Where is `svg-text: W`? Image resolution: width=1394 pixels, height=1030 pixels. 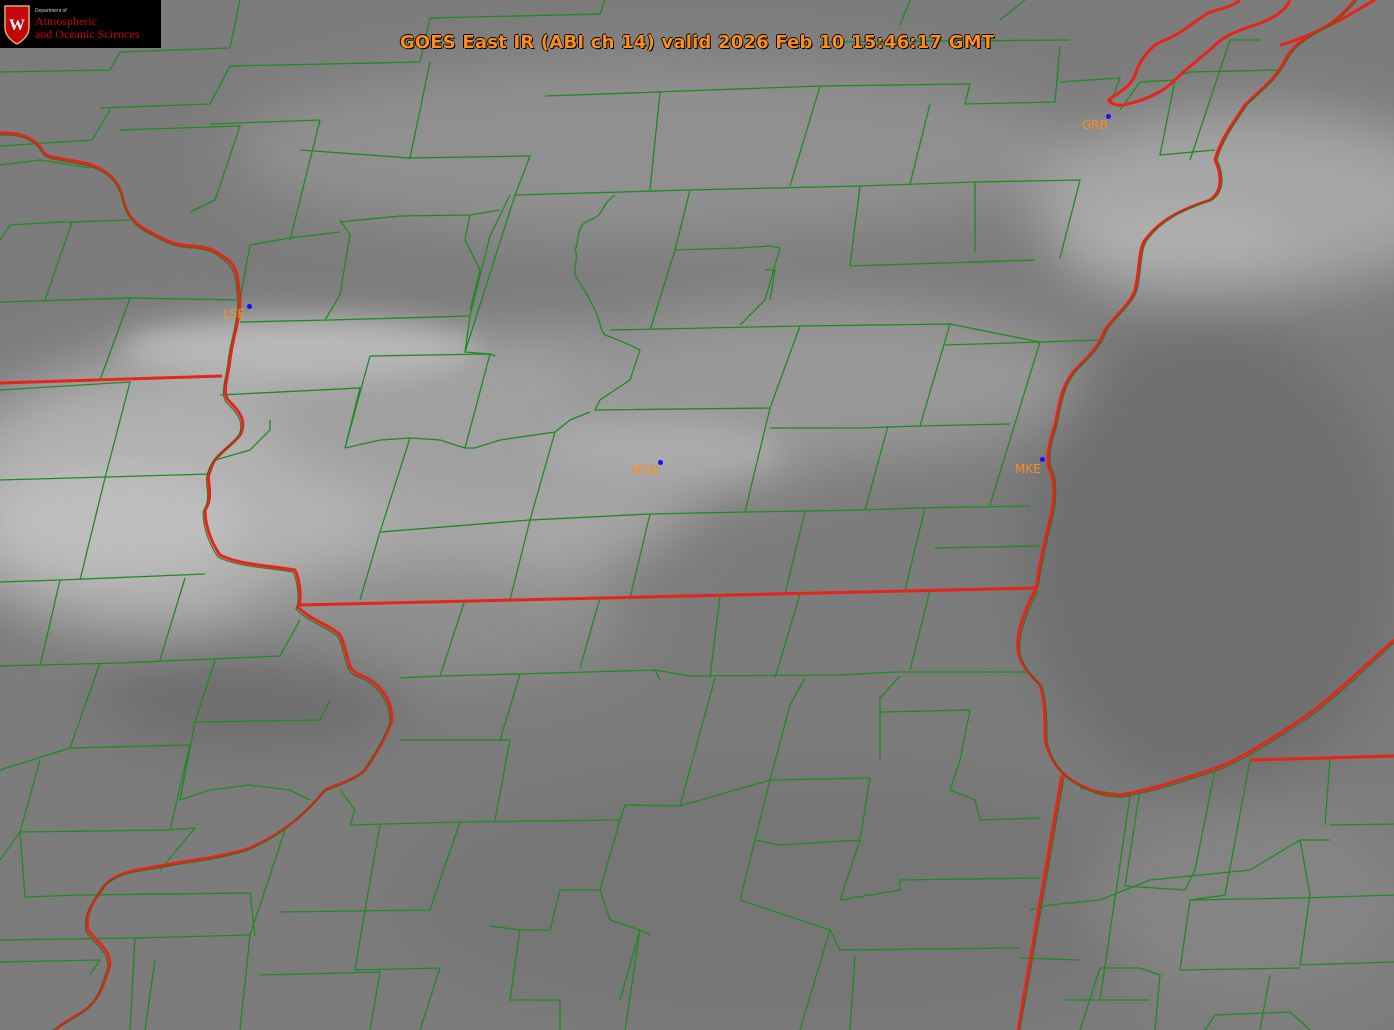
svg-text: W is located at coordinates (17, 25).